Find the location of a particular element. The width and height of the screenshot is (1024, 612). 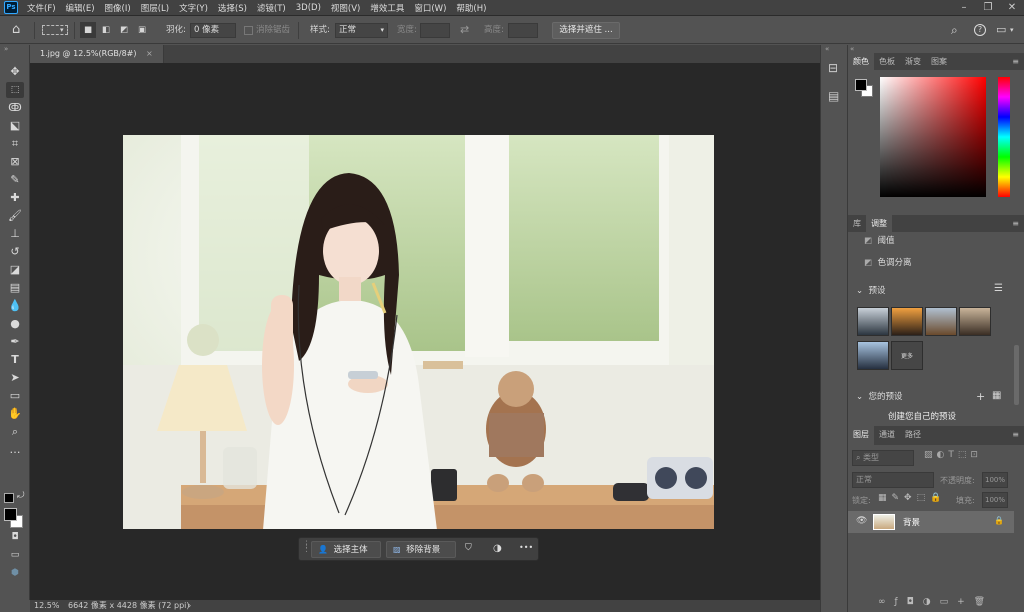

healing-brush-tool-icon: ✚ is located at coordinates (15, 198).